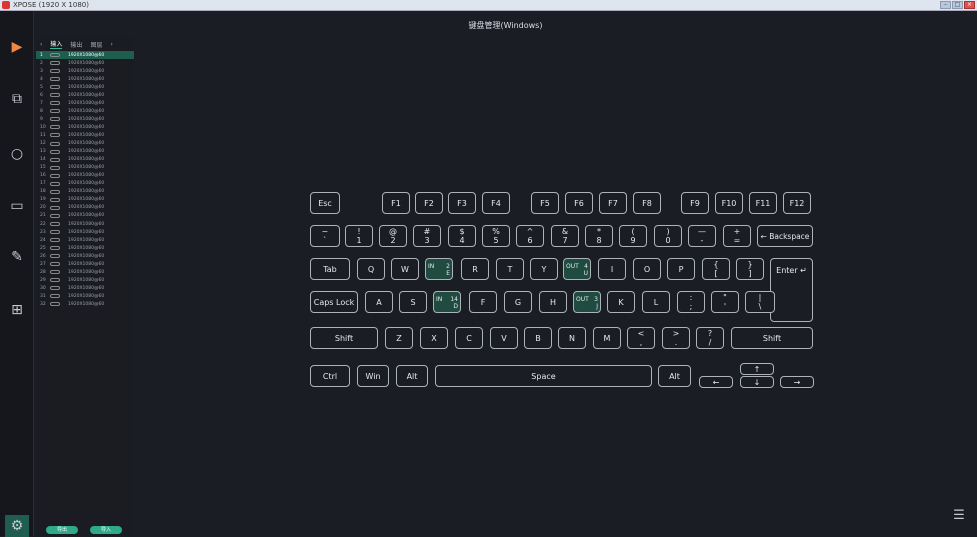 The image size is (977, 537). Describe the element at coordinates (434, 338) in the screenshot. I see `key-x: X` at that location.